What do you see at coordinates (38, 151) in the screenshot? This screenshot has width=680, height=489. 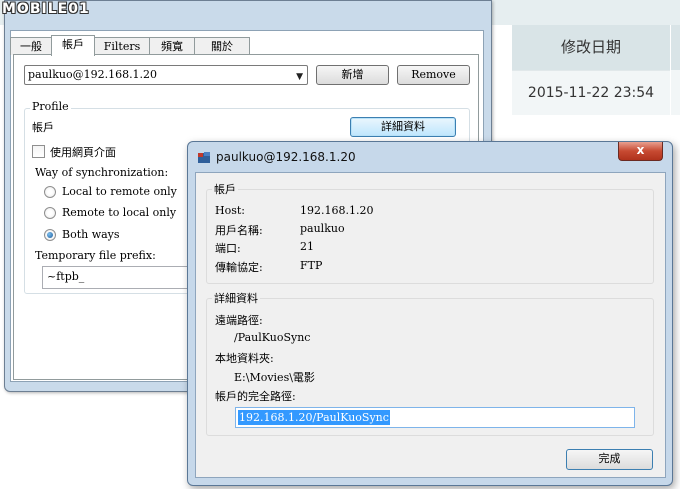 I see `web-ui-checkbox` at bounding box center [38, 151].